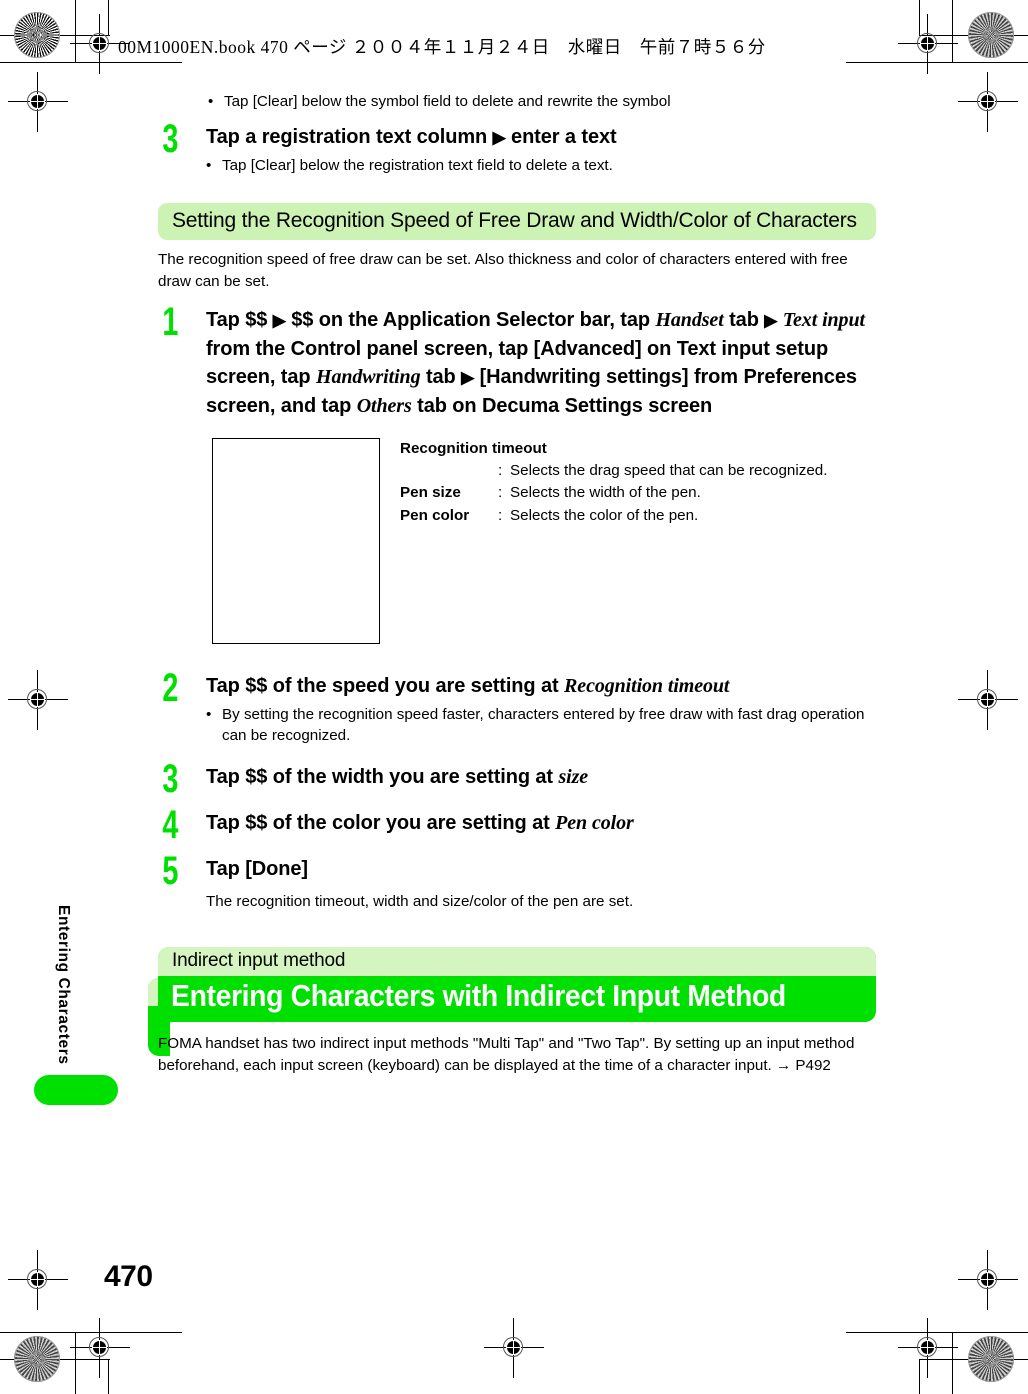 The width and height of the screenshot is (1028, 1394). I want to click on color-registration-starburst-top-left, so click(37, 35).